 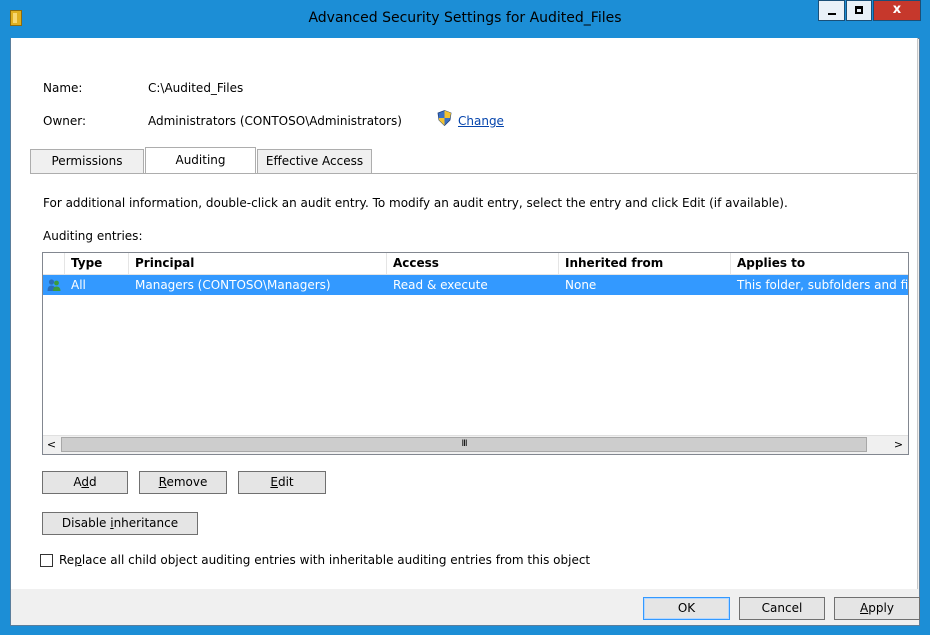 What do you see at coordinates (275, 121) in the screenshot?
I see `owner-value: Administrators (CONTOSO\Administrators)` at bounding box center [275, 121].